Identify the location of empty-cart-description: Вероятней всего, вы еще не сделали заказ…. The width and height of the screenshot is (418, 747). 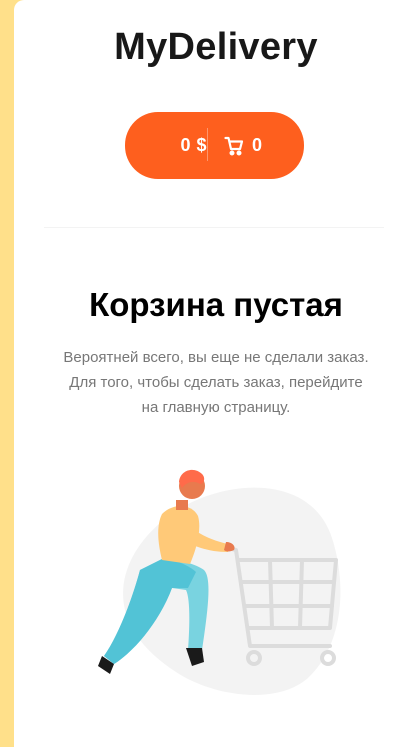
(216, 382).